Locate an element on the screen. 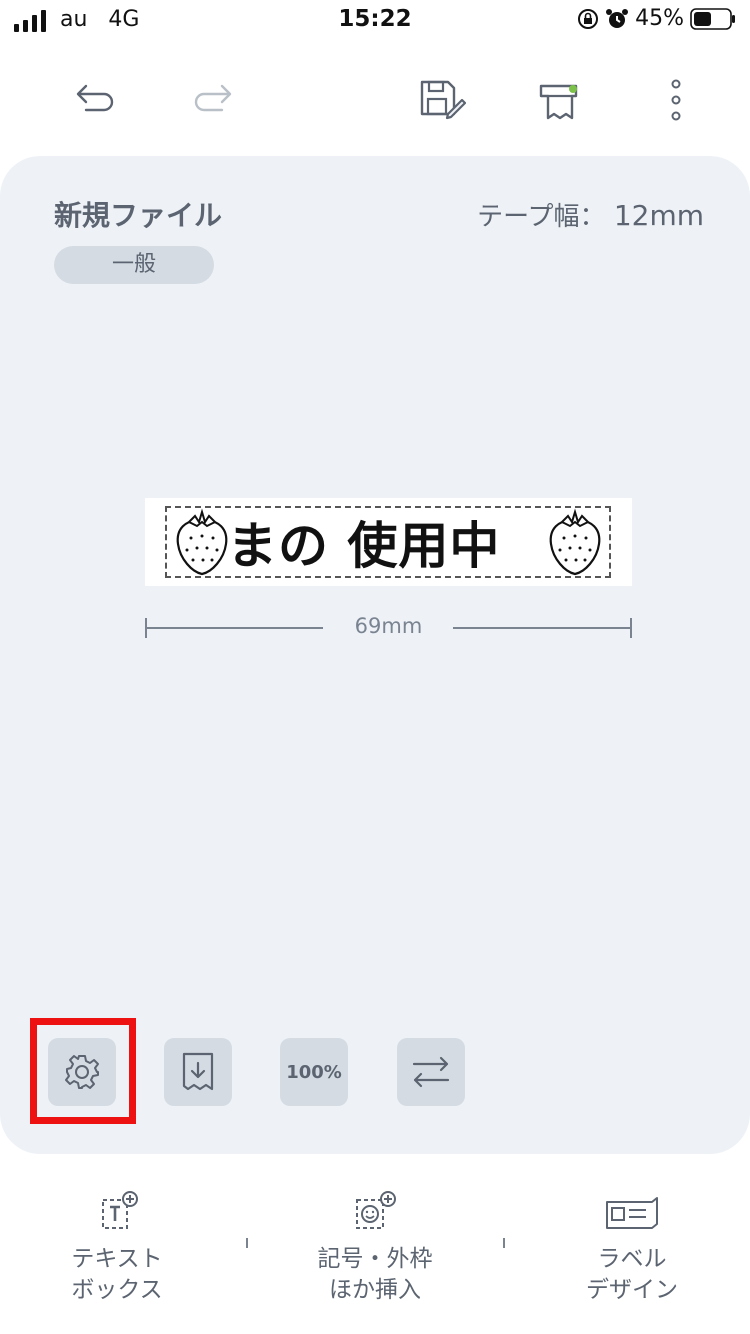 This screenshot has height=1334, width=750. tape-feed-icon is located at coordinates (198, 1071).